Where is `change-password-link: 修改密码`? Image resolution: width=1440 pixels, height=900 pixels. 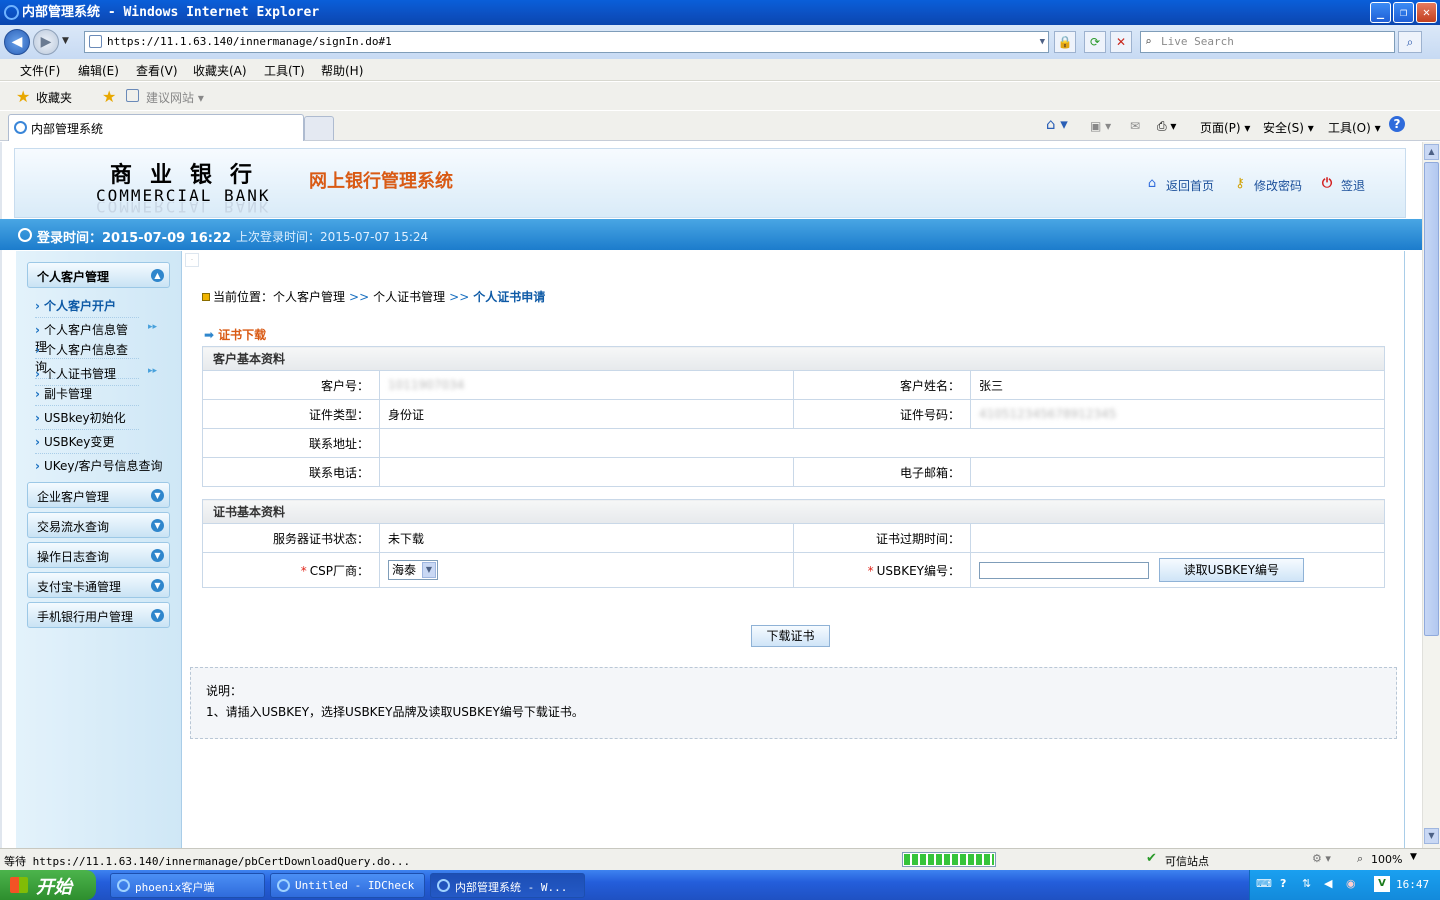
change-password-link: 修改密码 is located at coordinates (1278, 185).